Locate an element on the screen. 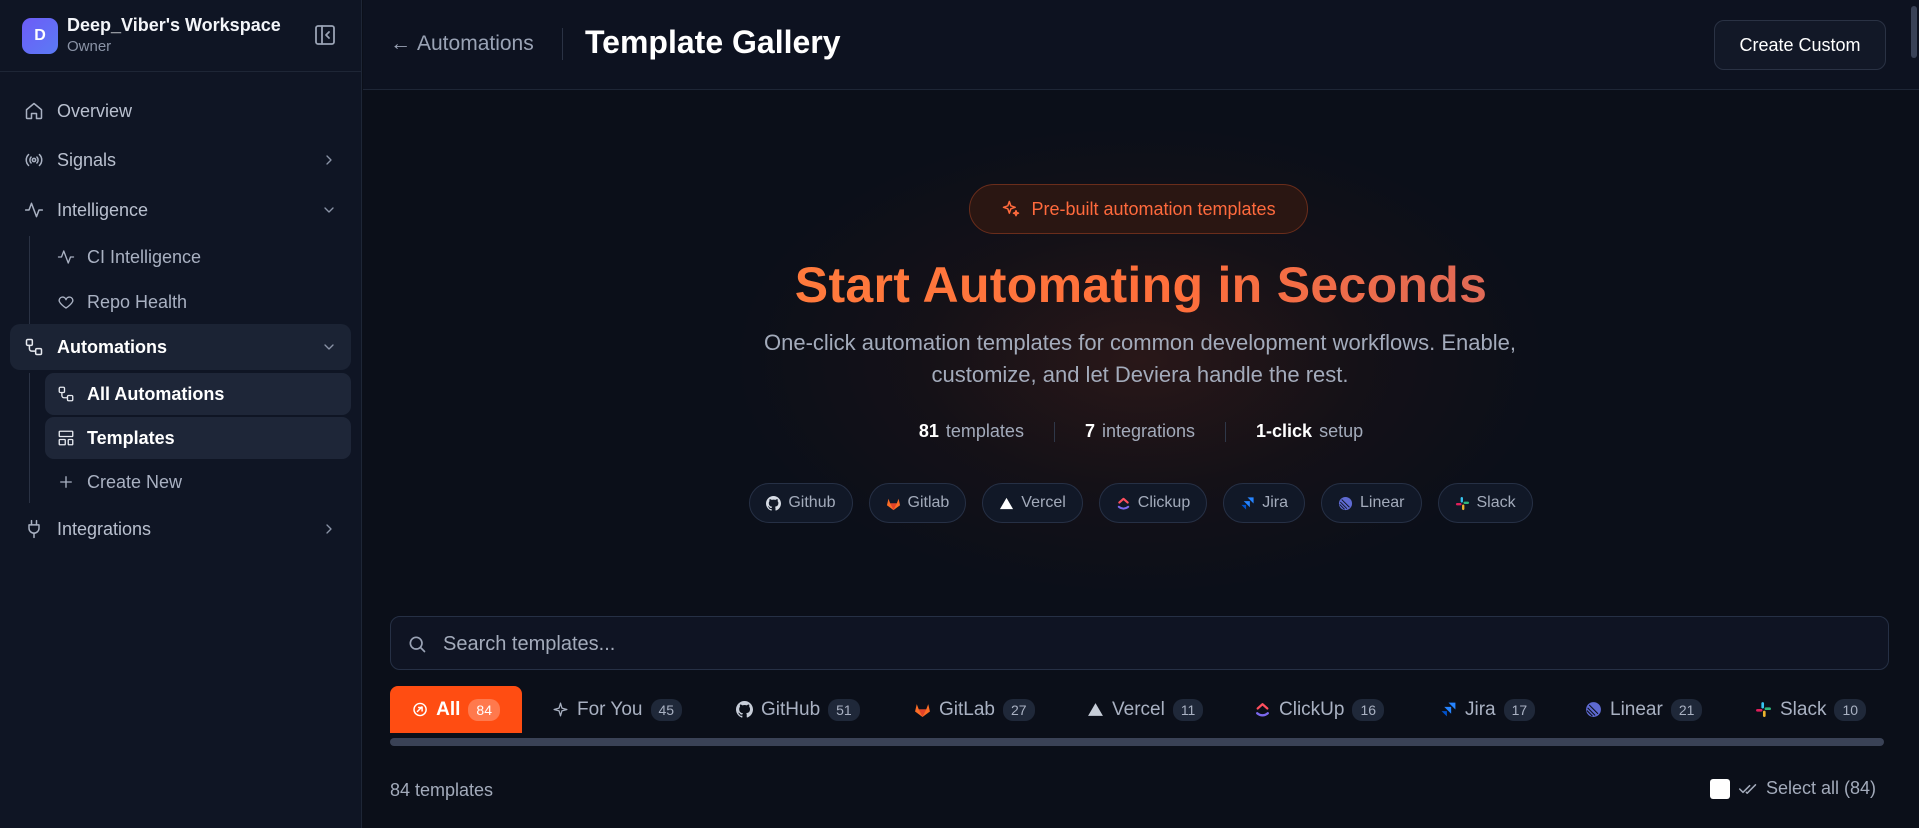 Image resolution: width=1919 pixels, height=828 pixels. search-input is located at coordinates (1153, 644).